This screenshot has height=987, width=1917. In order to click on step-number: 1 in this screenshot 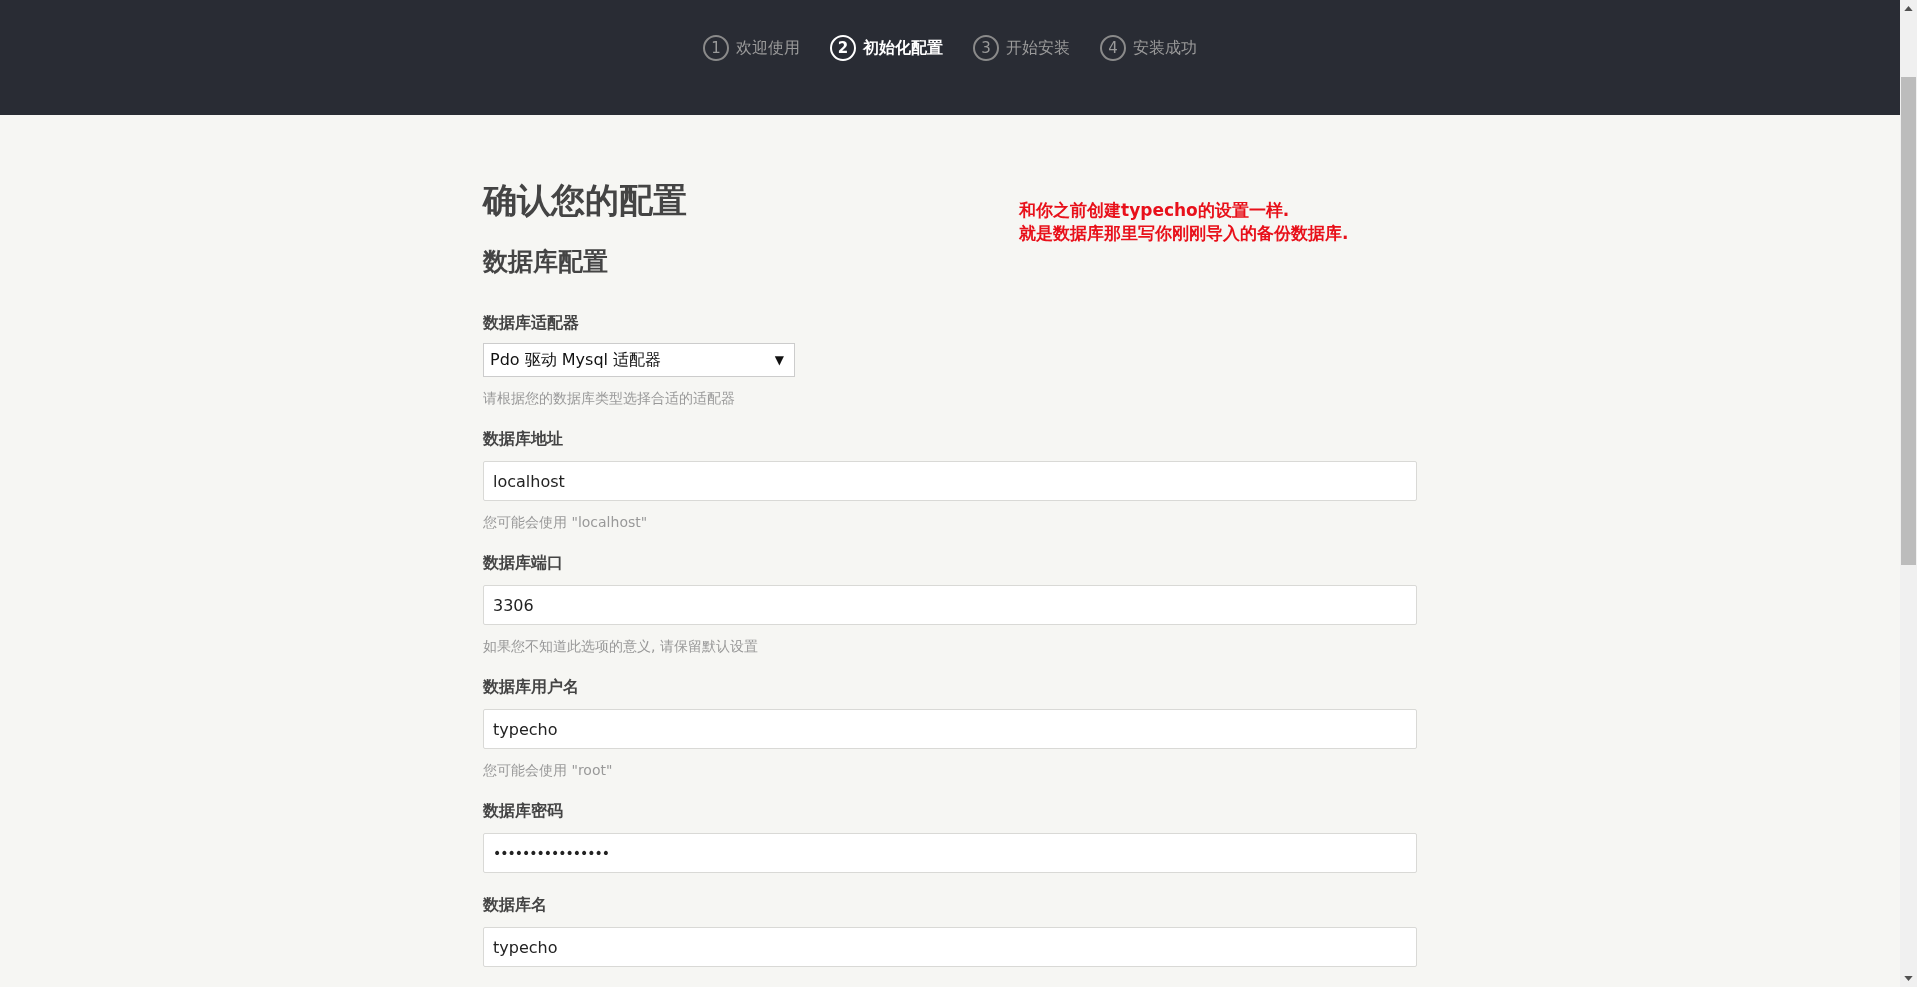, I will do `click(716, 48)`.